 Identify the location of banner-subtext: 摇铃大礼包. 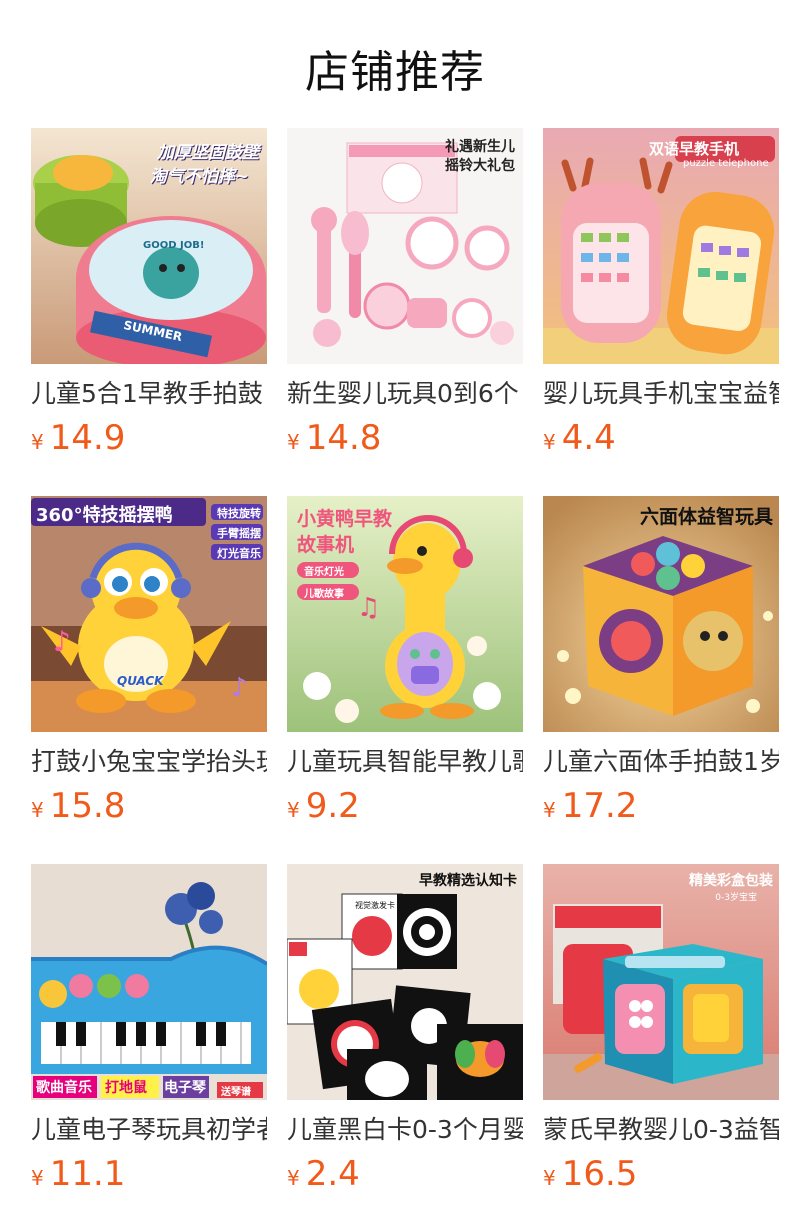
(480, 166).